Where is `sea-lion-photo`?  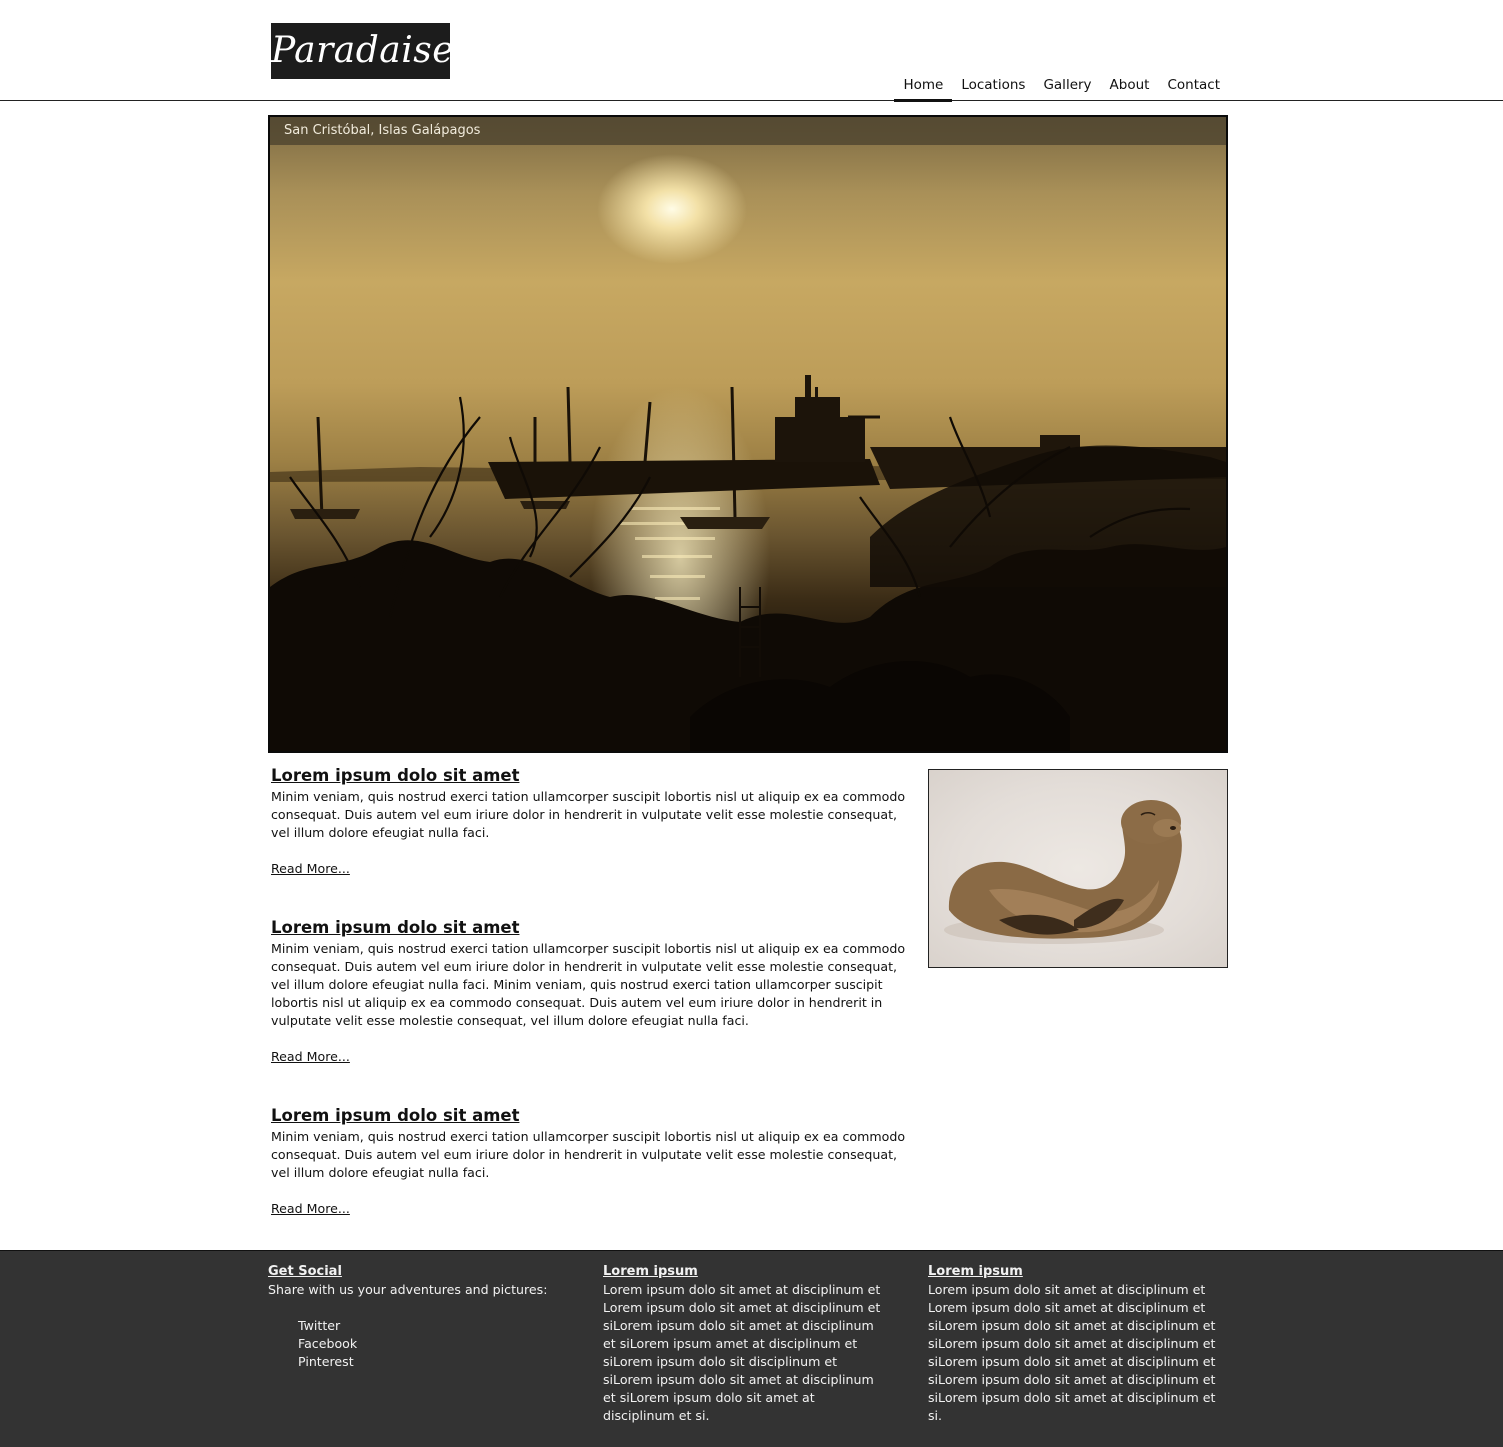 sea-lion-photo is located at coordinates (1078, 868).